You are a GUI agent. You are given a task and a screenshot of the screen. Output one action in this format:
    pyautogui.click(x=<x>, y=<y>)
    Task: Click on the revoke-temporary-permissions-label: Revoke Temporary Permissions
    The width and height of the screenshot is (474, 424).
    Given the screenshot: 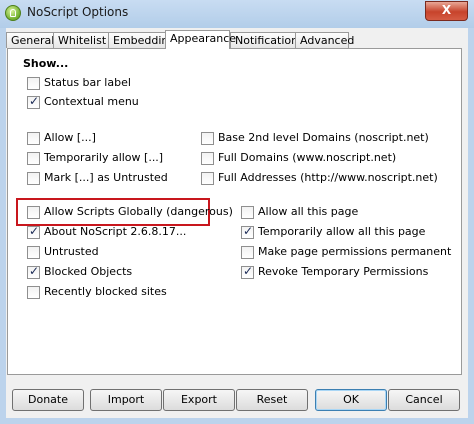 What is the action you would take?
    pyautogui.click(x=343, y=271)
    